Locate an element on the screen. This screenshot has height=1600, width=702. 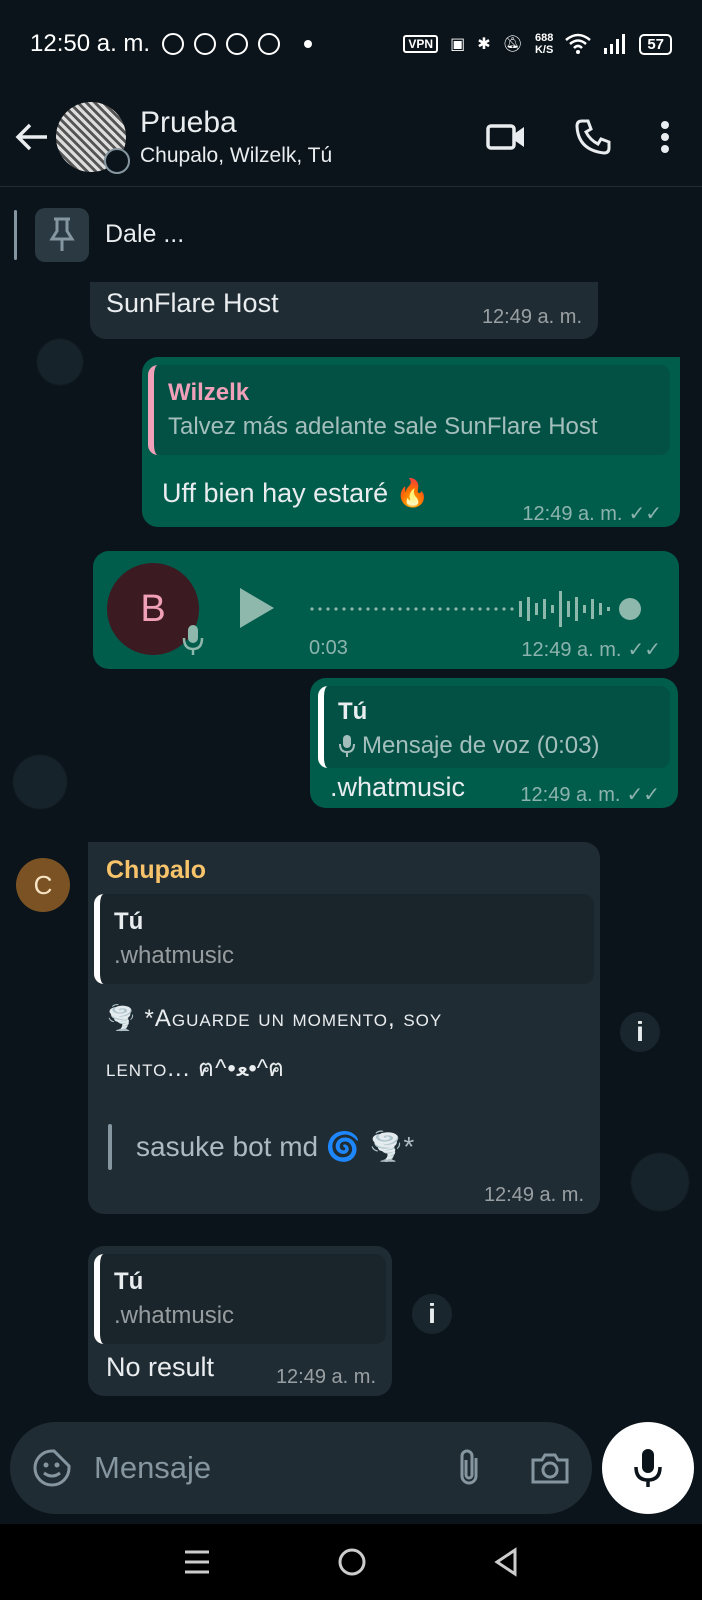
chat-title: Prueba is located at coordinates (188, 122).